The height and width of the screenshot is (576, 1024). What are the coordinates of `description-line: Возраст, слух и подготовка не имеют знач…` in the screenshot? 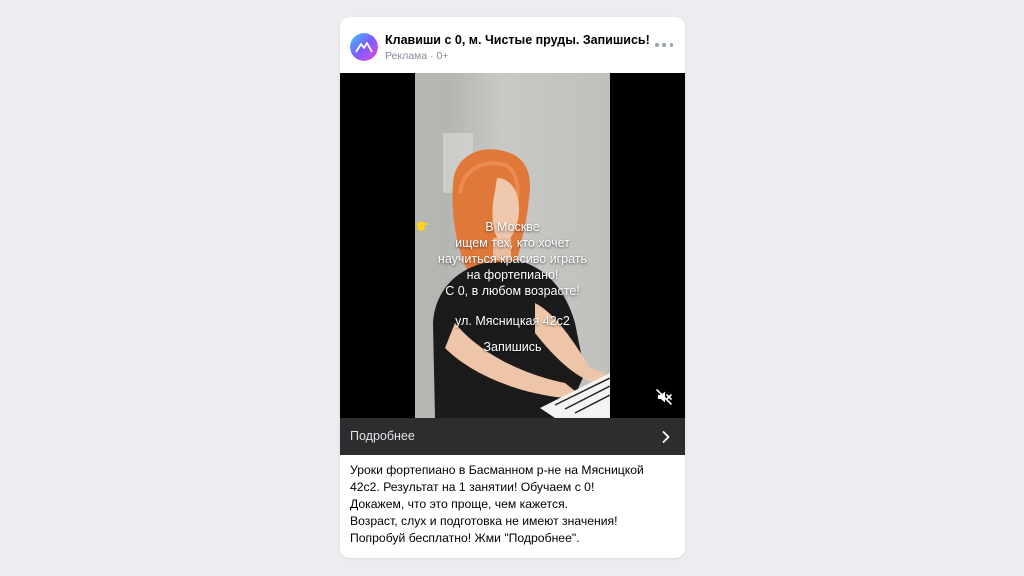 It's located at (484, 521).